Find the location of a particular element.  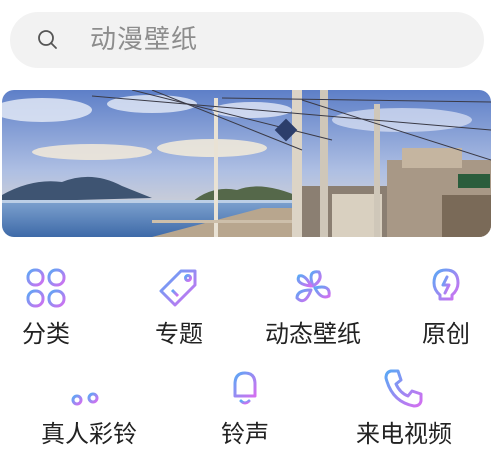

category-zhuanti: 专题 is located at coordinates (179, 307).